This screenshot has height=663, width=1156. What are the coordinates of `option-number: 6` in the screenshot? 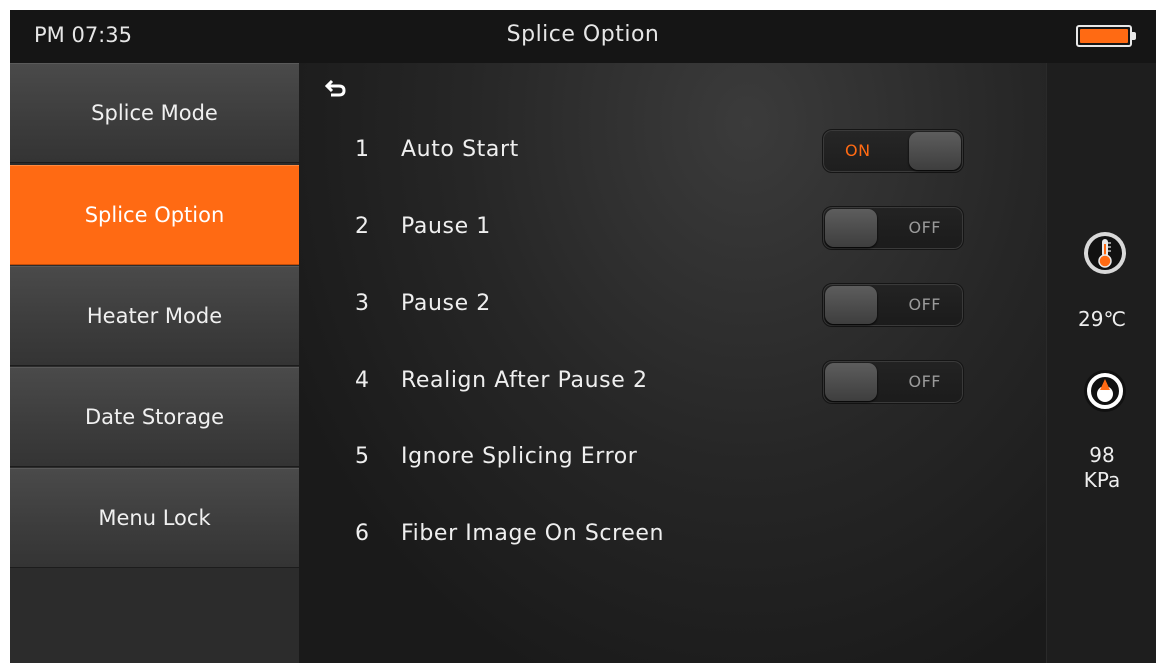 It's located at (362, 533).